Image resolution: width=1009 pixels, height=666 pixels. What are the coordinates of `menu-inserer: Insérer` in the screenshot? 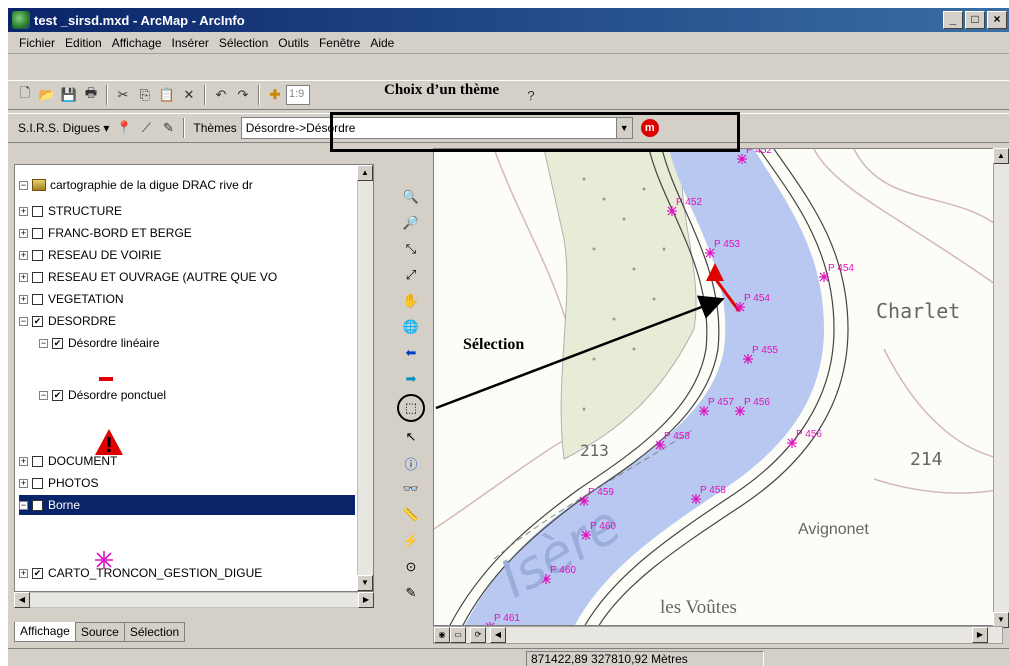 It's located at (190, 43).